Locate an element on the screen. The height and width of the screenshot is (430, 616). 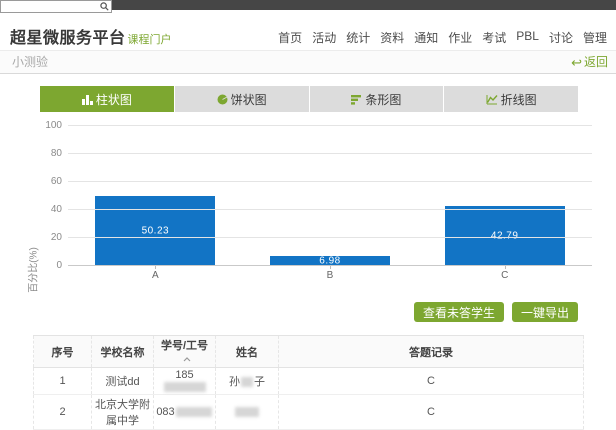
search-input is located at coordinates (52, 6).